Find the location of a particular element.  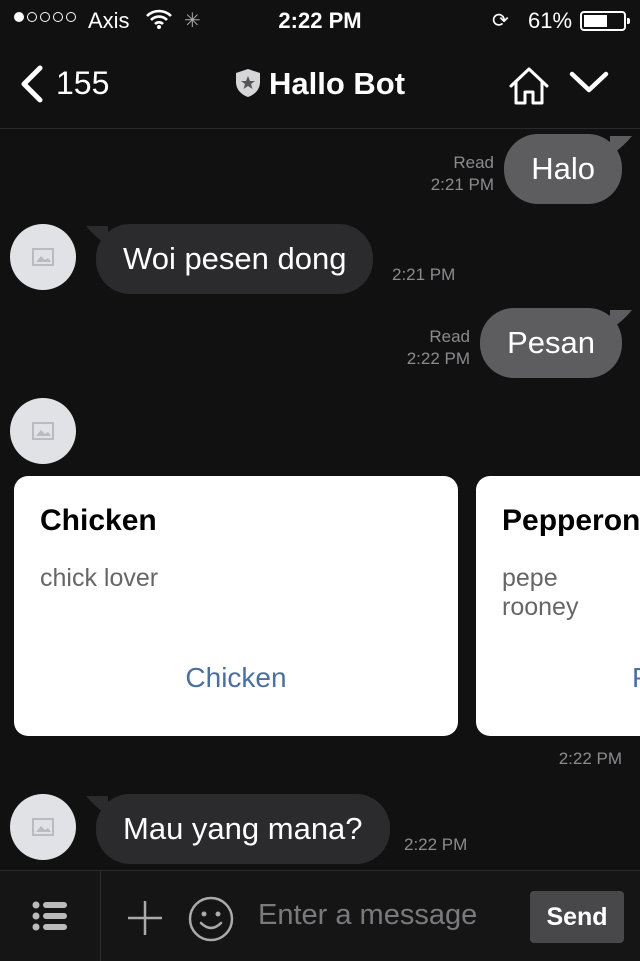

message-meta: Read 2:21 PM is located at coordinates (462, 174).